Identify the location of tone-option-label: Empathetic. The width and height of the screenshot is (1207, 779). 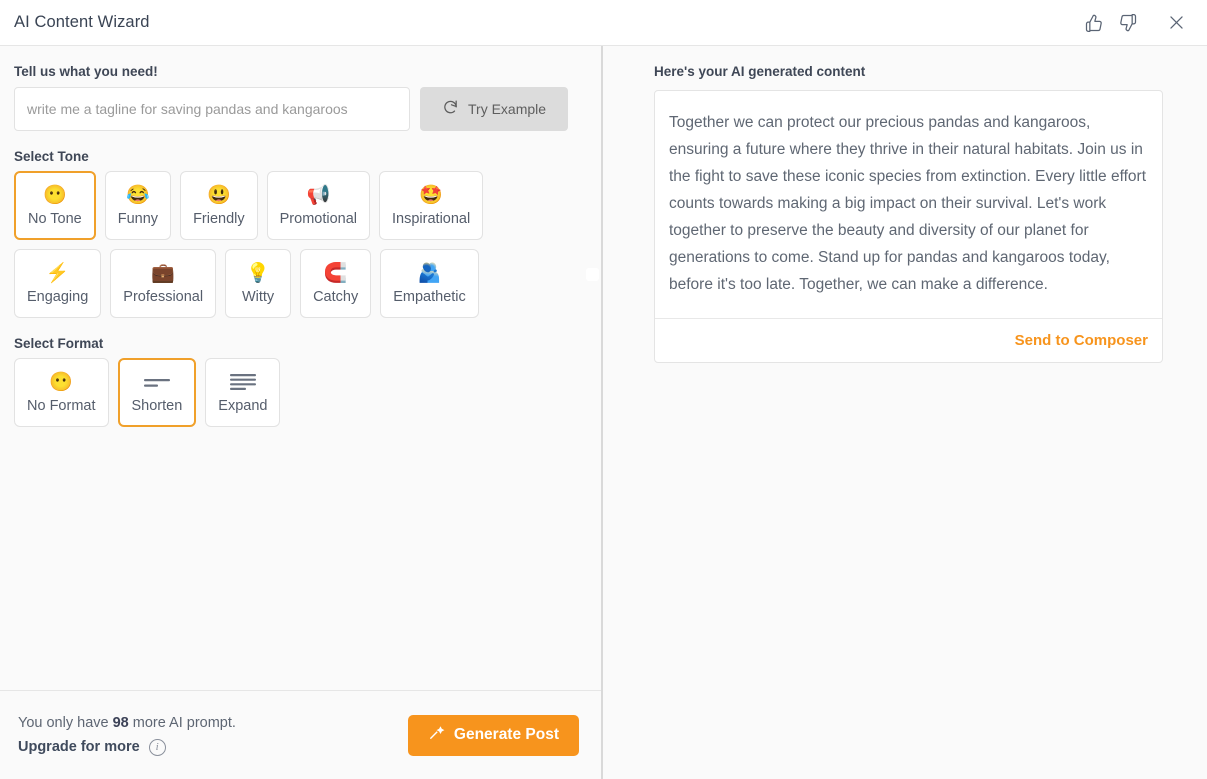
(429, 297).